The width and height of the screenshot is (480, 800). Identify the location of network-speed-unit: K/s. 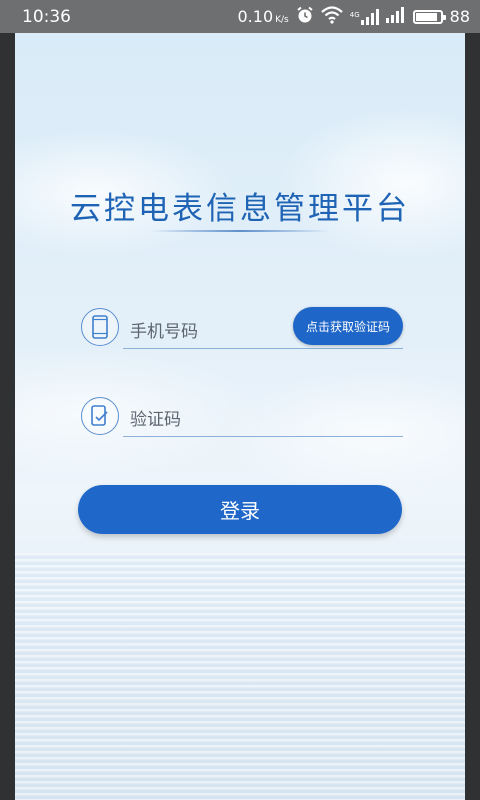
(282, 20).